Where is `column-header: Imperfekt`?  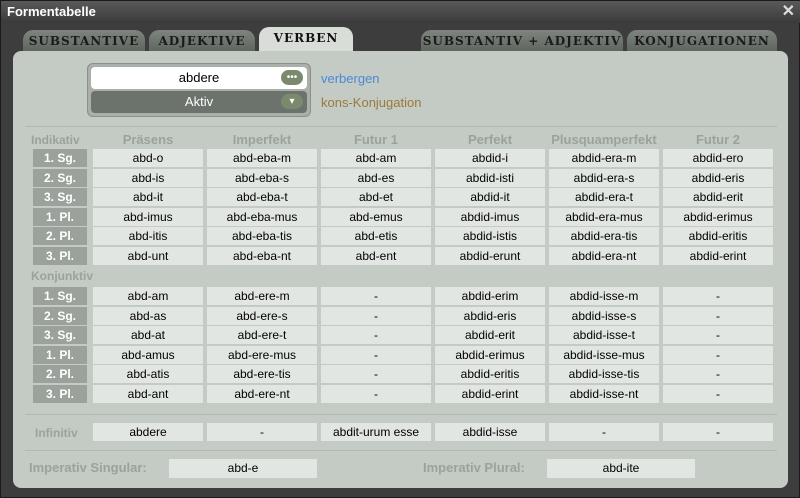 column-header: Imperfekt is located at coordinates (262, 139).